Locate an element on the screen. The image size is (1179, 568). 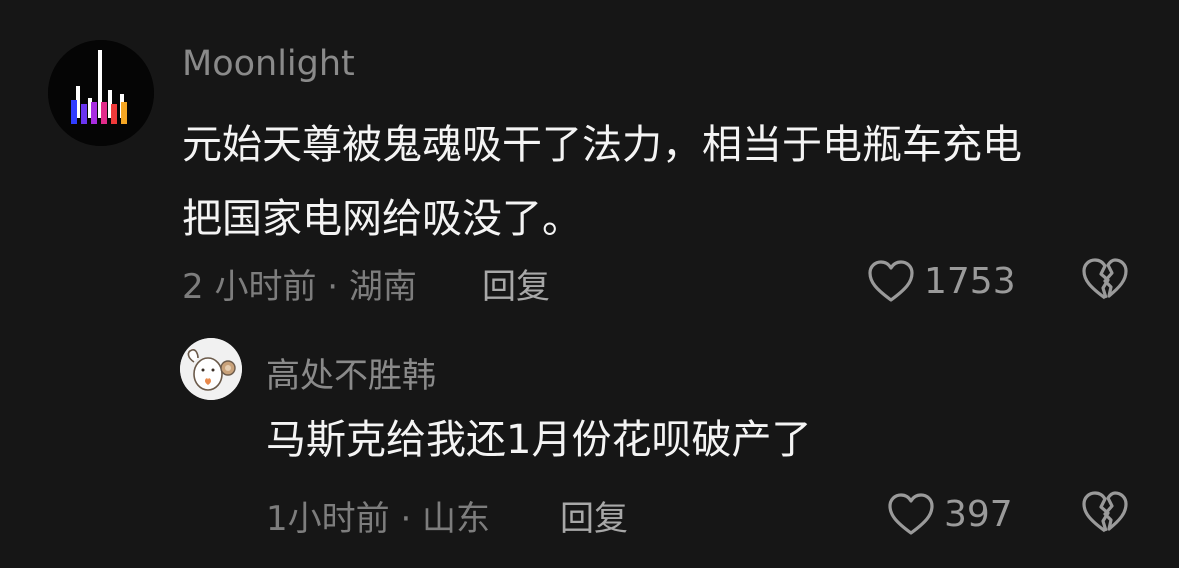
like-count: 1753 is located at coordinates (970, 281).